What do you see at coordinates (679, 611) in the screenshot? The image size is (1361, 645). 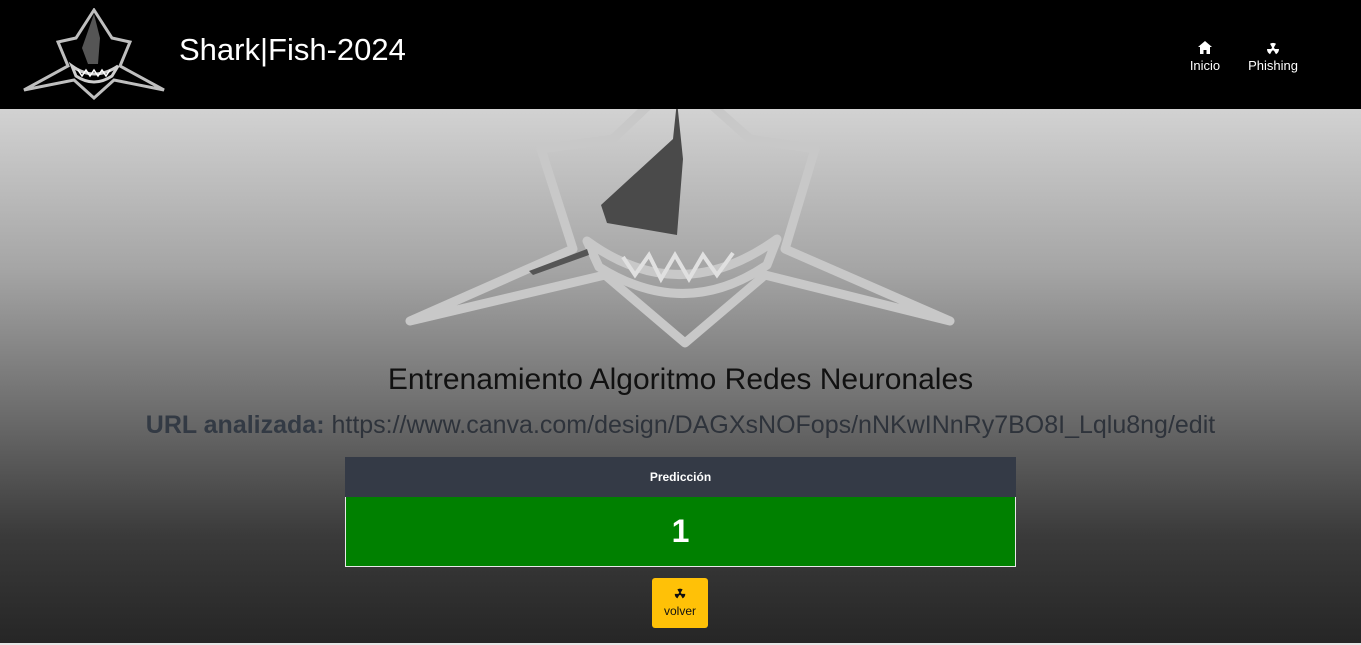 I see `back-button-label: volver` at bounding box center [679, 611].